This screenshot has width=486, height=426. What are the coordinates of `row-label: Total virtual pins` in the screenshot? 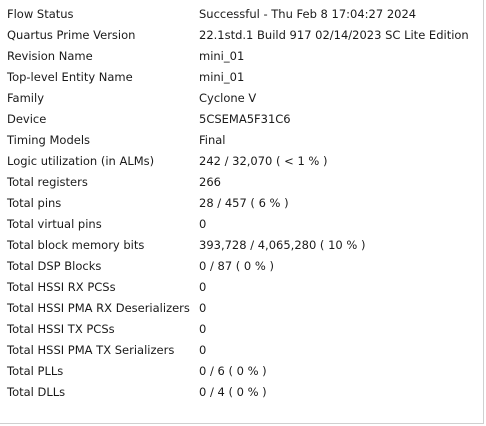 It's located at (54, 224).